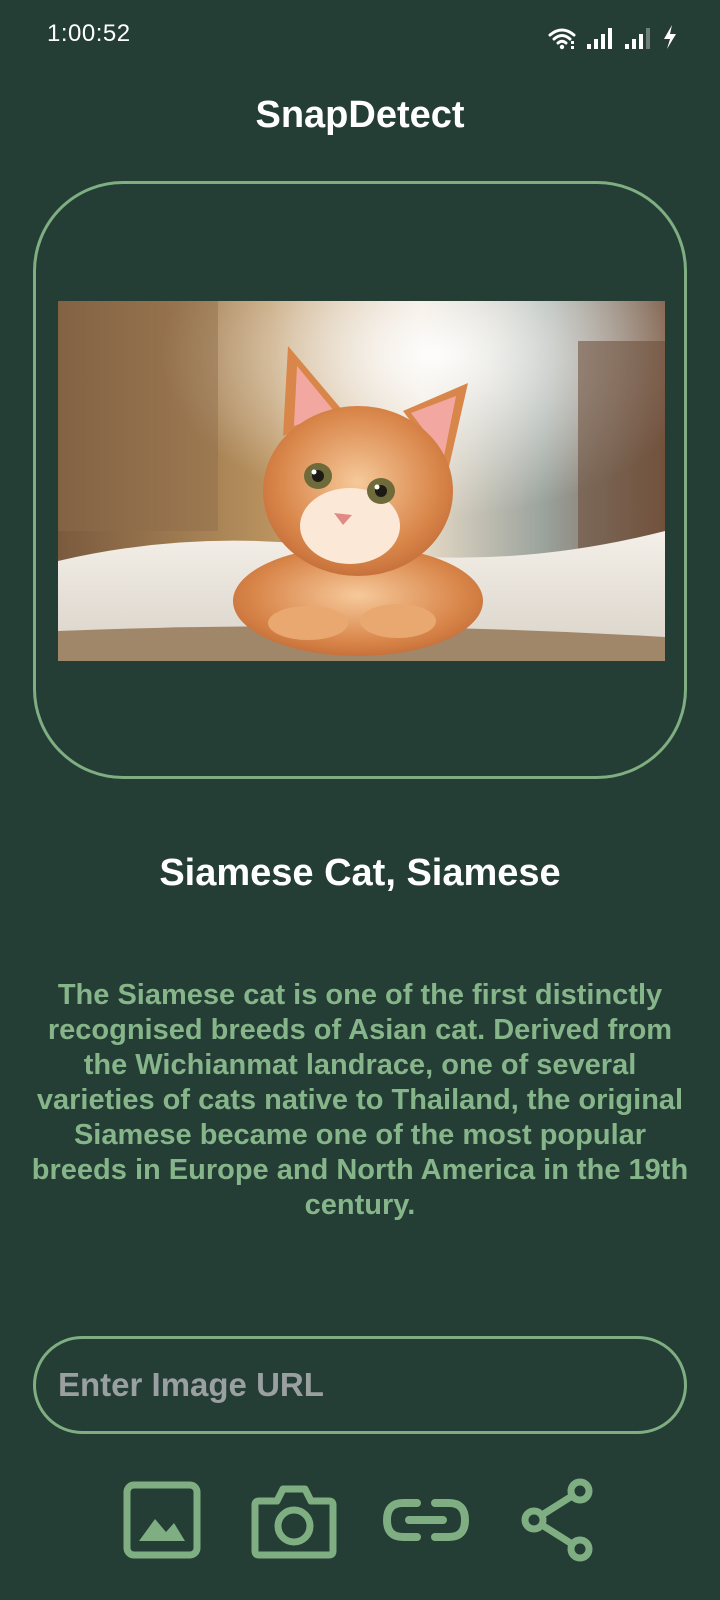 This screenshot has height=1600, width=720. I want to click on app-title: SnapDetect, so click(360, 115).